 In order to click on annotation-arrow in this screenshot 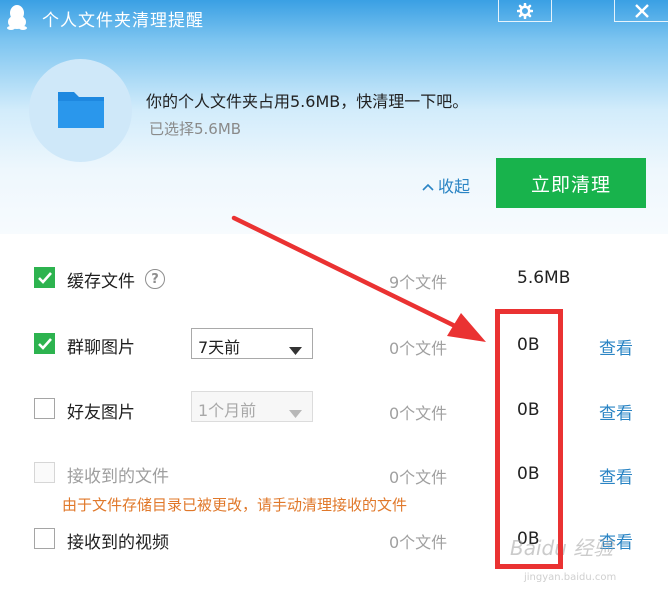, I will do `click(358, 278)`.